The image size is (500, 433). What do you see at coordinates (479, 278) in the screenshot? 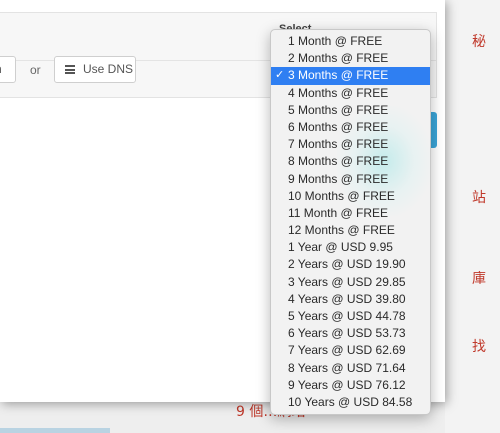
I see `side-label-3: 庫` at bounding box center [479, 278].